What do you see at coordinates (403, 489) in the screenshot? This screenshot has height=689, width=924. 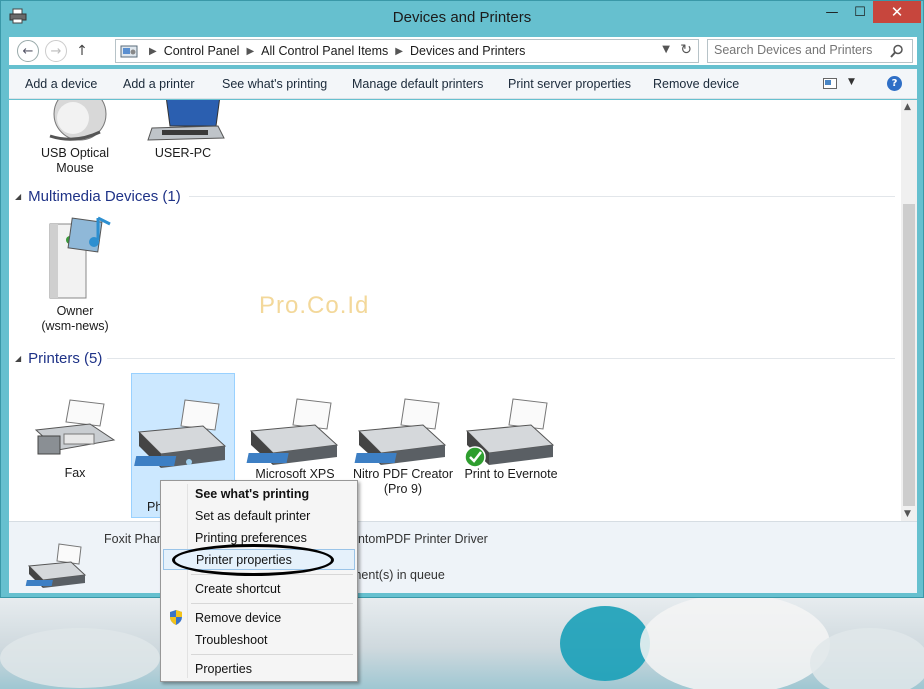 I see `device-label: (Pro 9)` at bounding box center [403, 489].